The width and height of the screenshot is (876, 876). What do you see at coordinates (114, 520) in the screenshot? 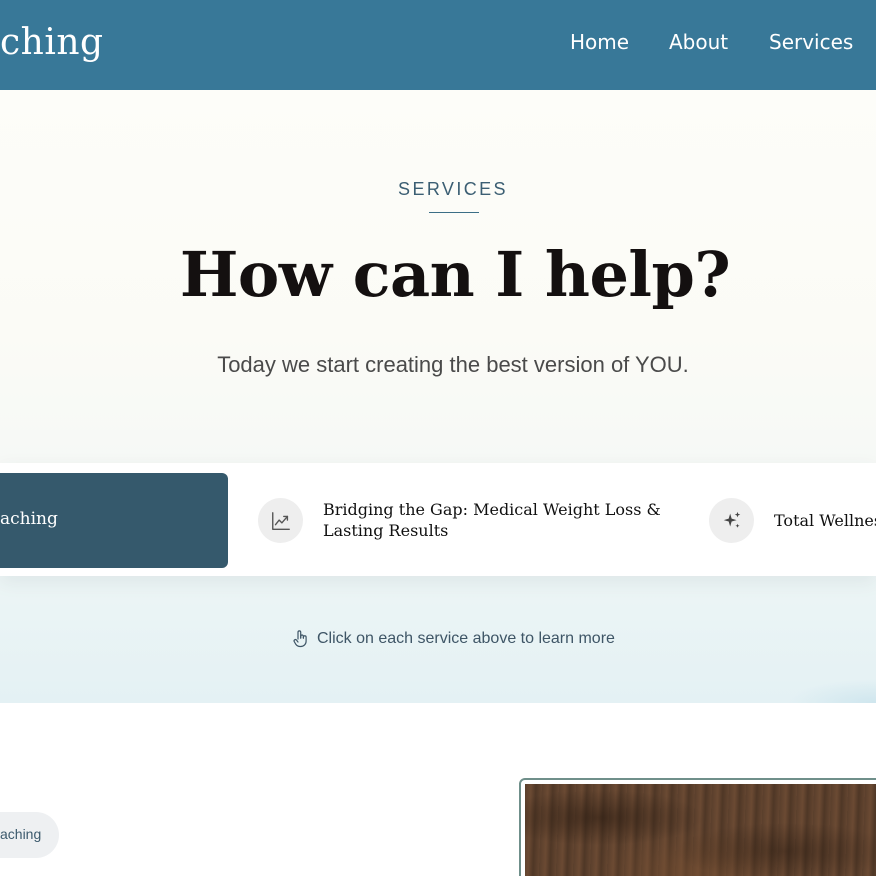
I see `service-tab-coaching: aching` at bounding box center [114, 520].